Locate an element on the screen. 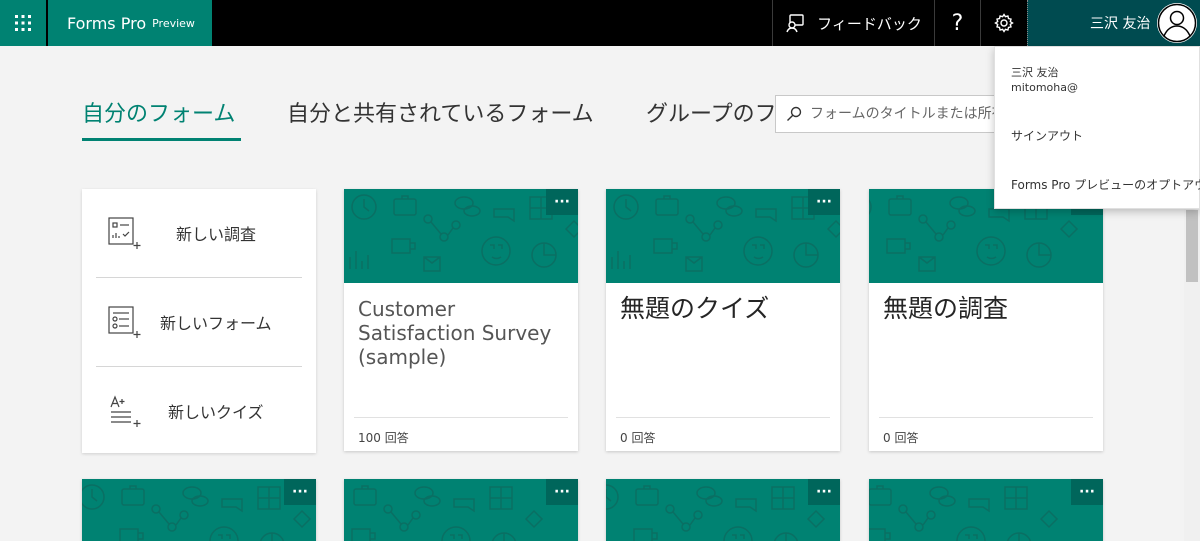 The image size is (1200, 541). feedback-button: フィードバック is located at coordinates (853, 23).